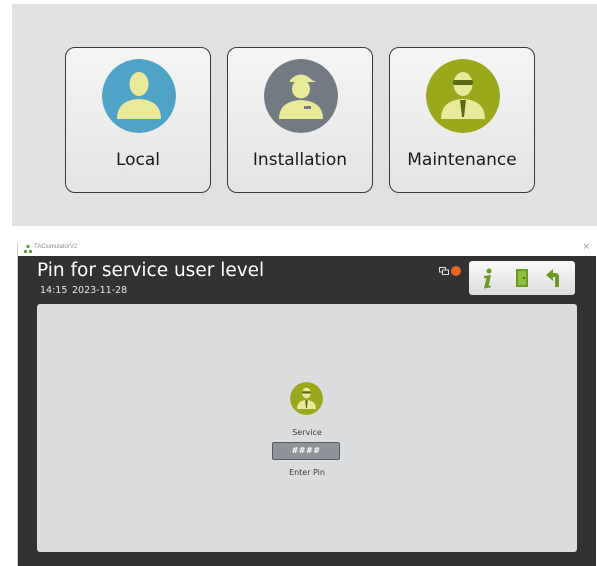  I want to click on back-arrow-icon, so click(552, 278).